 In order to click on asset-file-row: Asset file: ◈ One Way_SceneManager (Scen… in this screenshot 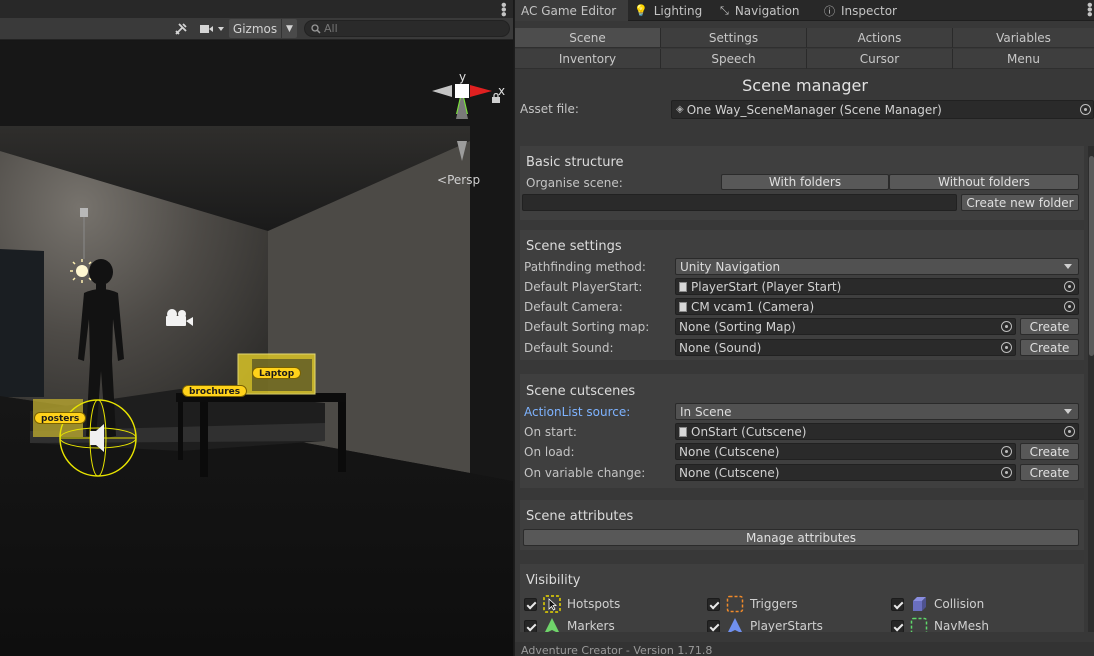, I will do `click(807, 109)`.